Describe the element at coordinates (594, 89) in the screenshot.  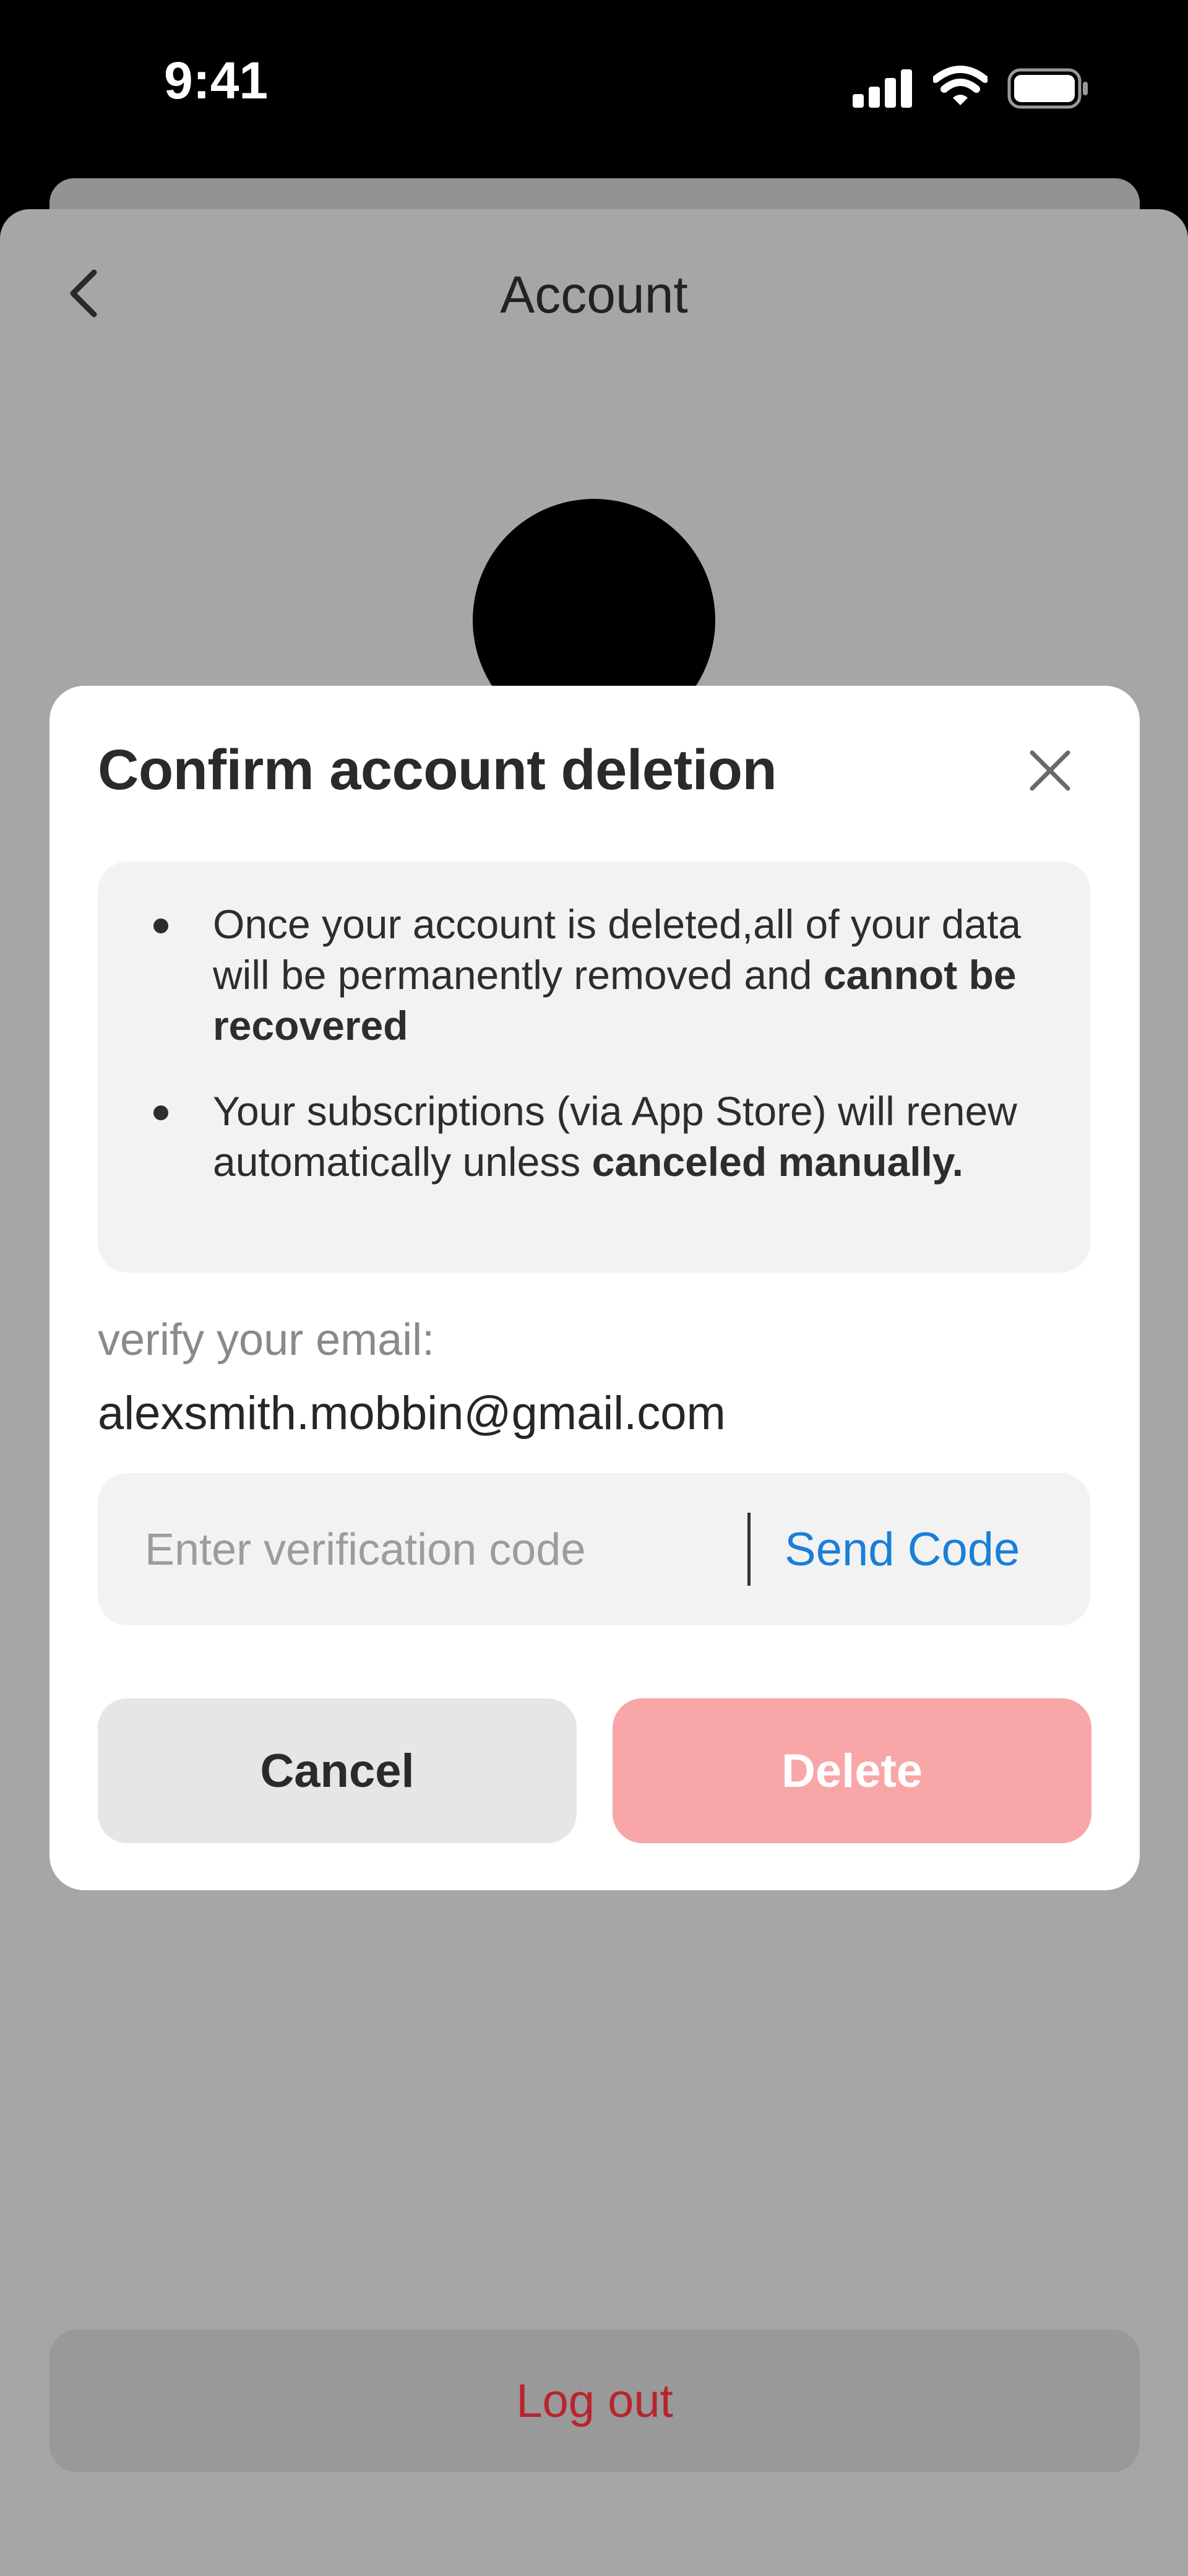
I see `status-bar: 9:41` at that location.